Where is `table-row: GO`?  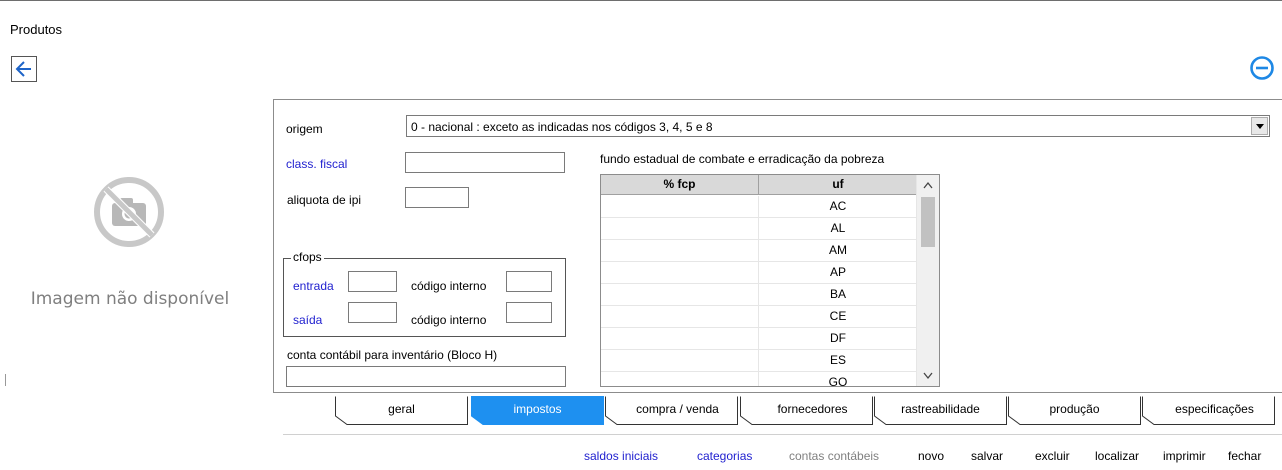
table-row: GO is located at coordinates (759, 379).